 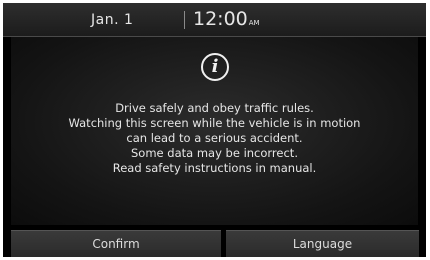 What do you see at coordinates (184, 20) in the screenshot?
I see `status-divider` at bounding box center [184, 20].